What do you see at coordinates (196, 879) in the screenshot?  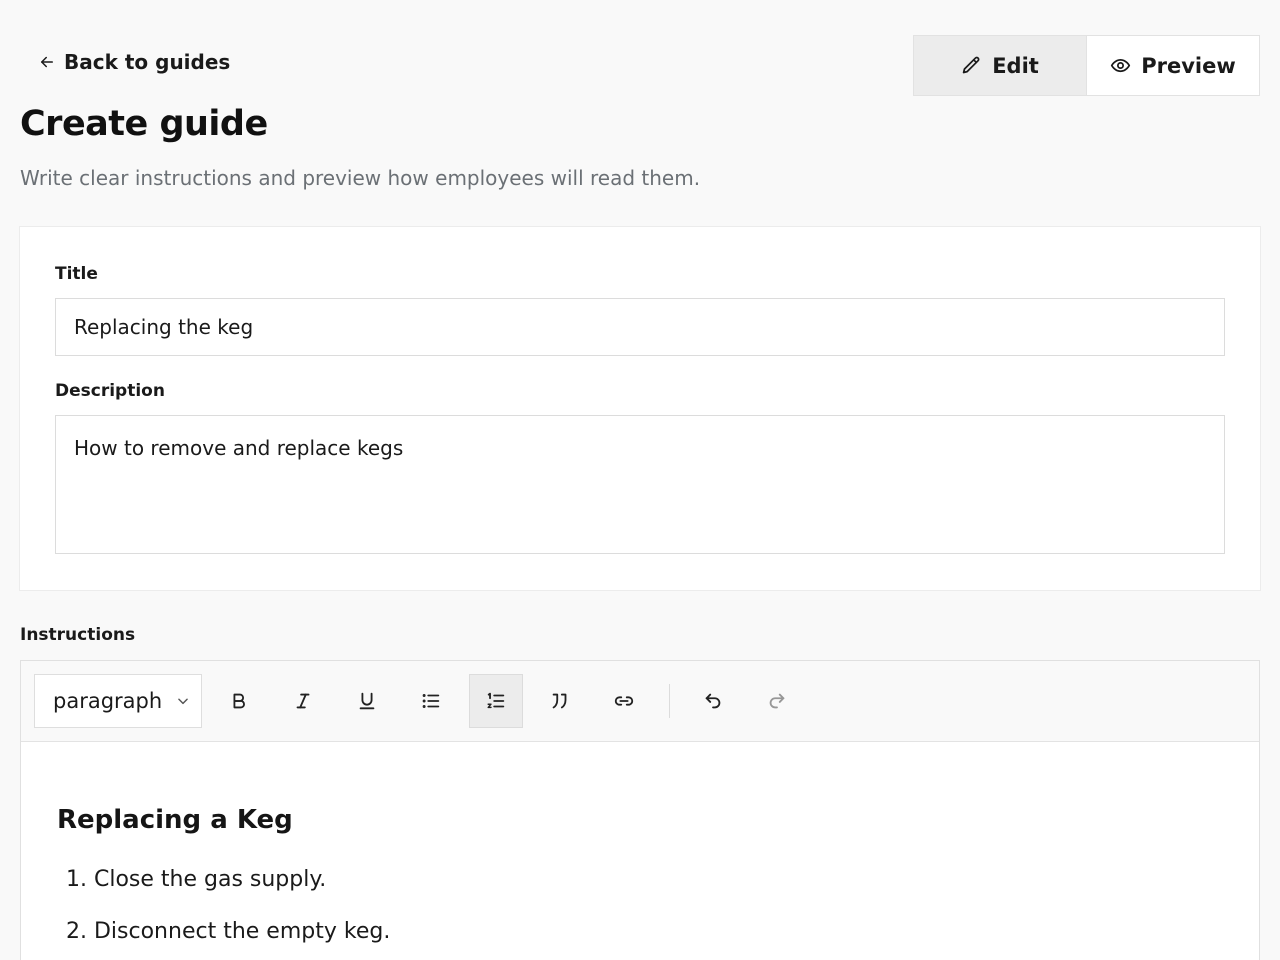 I see `list-item: 1. Close the gas supply.` at bounding box center [196, 879].